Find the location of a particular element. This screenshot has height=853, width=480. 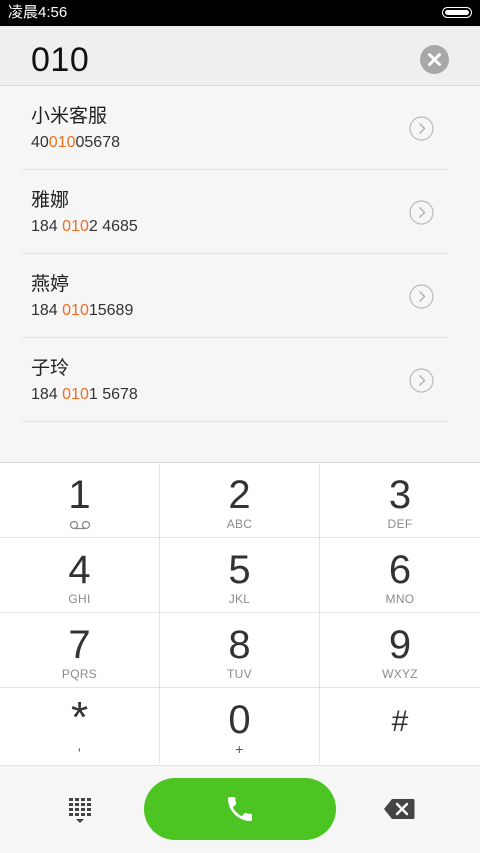

contact-name: 雅娜 is located at coordinates (50, 200).